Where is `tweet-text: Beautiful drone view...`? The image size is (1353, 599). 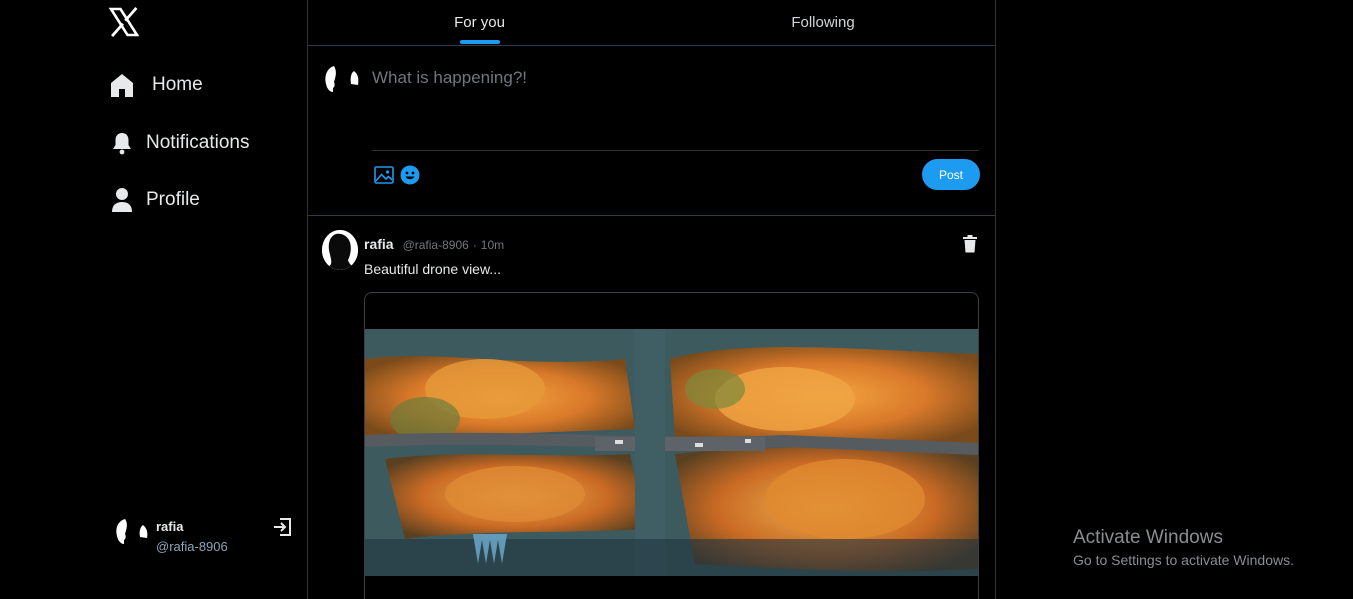 tweet-text: Beautiful drone view... is located at coordinates (432, 269).